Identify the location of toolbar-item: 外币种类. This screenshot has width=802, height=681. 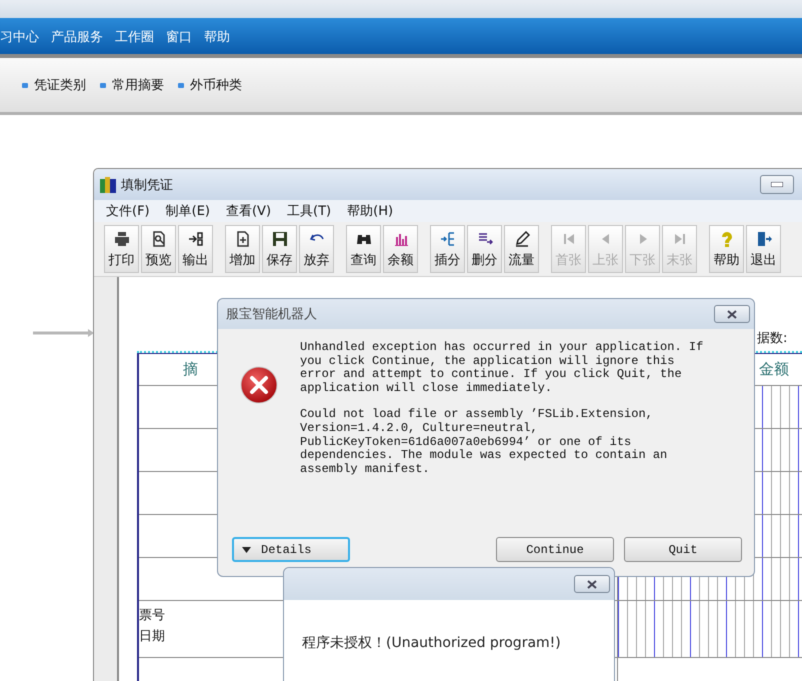
(210, 85).